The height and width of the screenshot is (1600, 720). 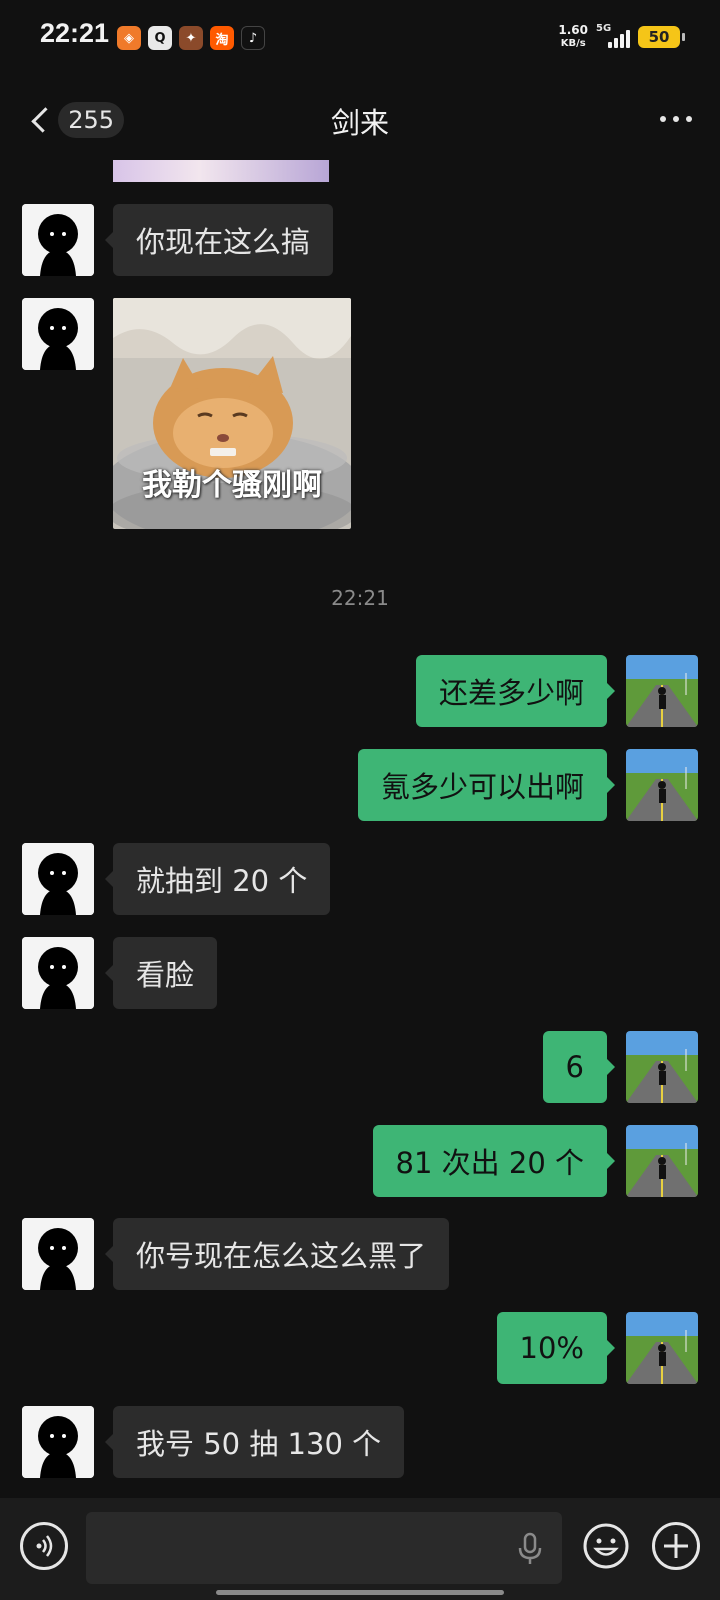 I want to click on game-icon: ✦, so click(x=191, y=38).